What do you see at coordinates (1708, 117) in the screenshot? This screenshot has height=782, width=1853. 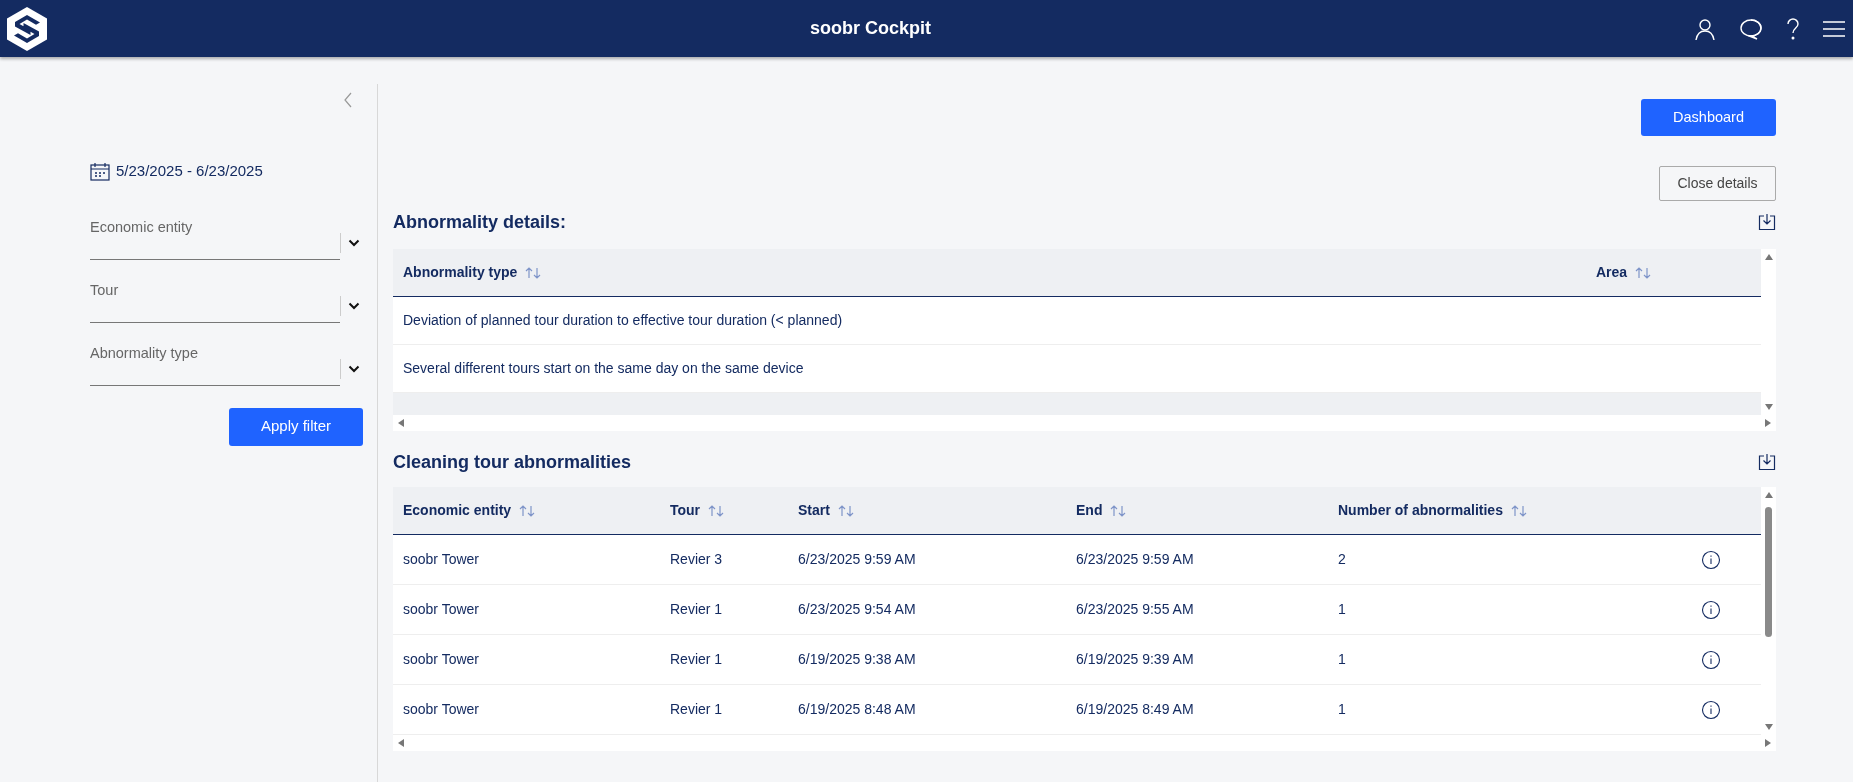 I see `dashboard-button: Dashboard` at bounding box center [1708, 117].